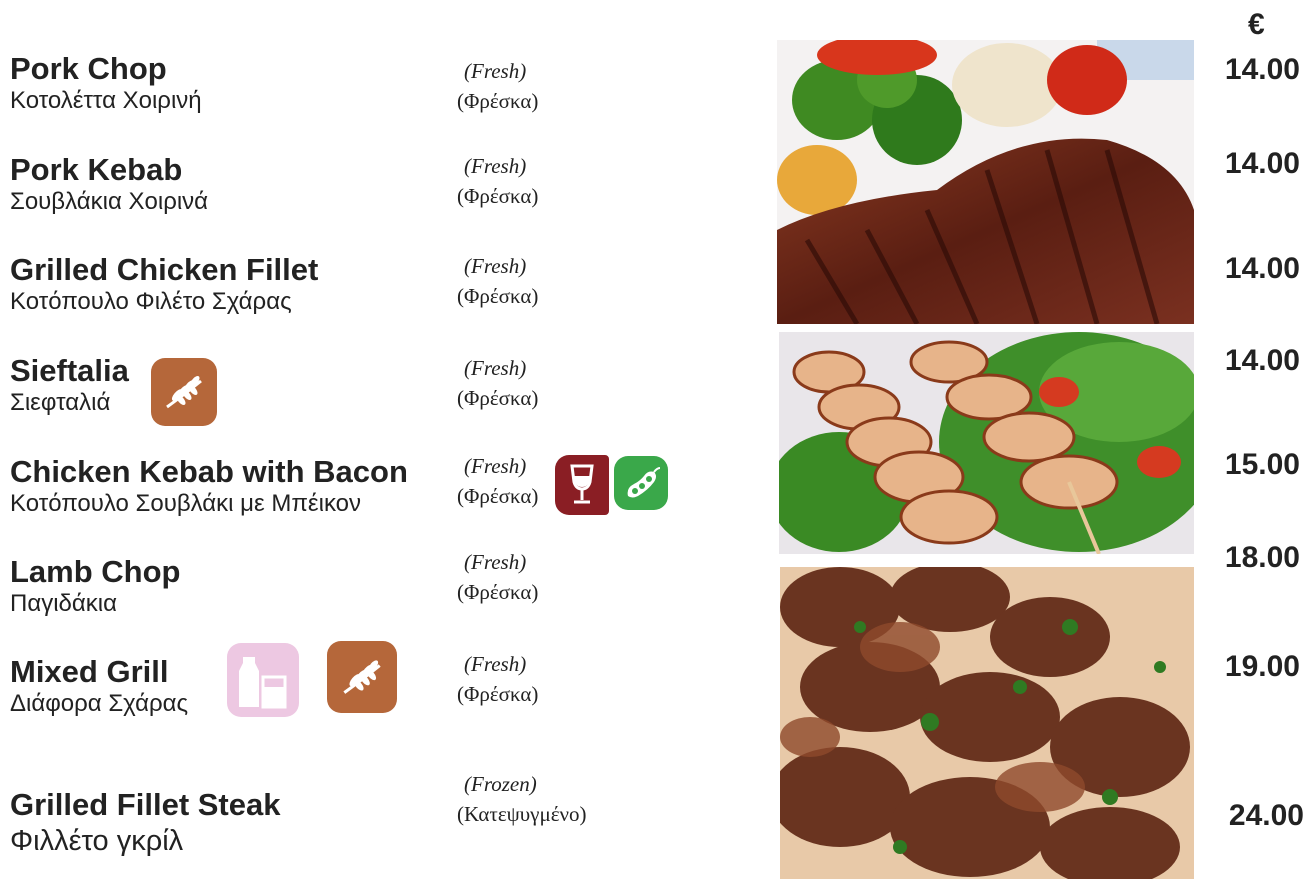  What do you see at coordinates (1262, 464) in the screenshot?
I see `item-price: 15.00` at bounding box center [1262, 464].